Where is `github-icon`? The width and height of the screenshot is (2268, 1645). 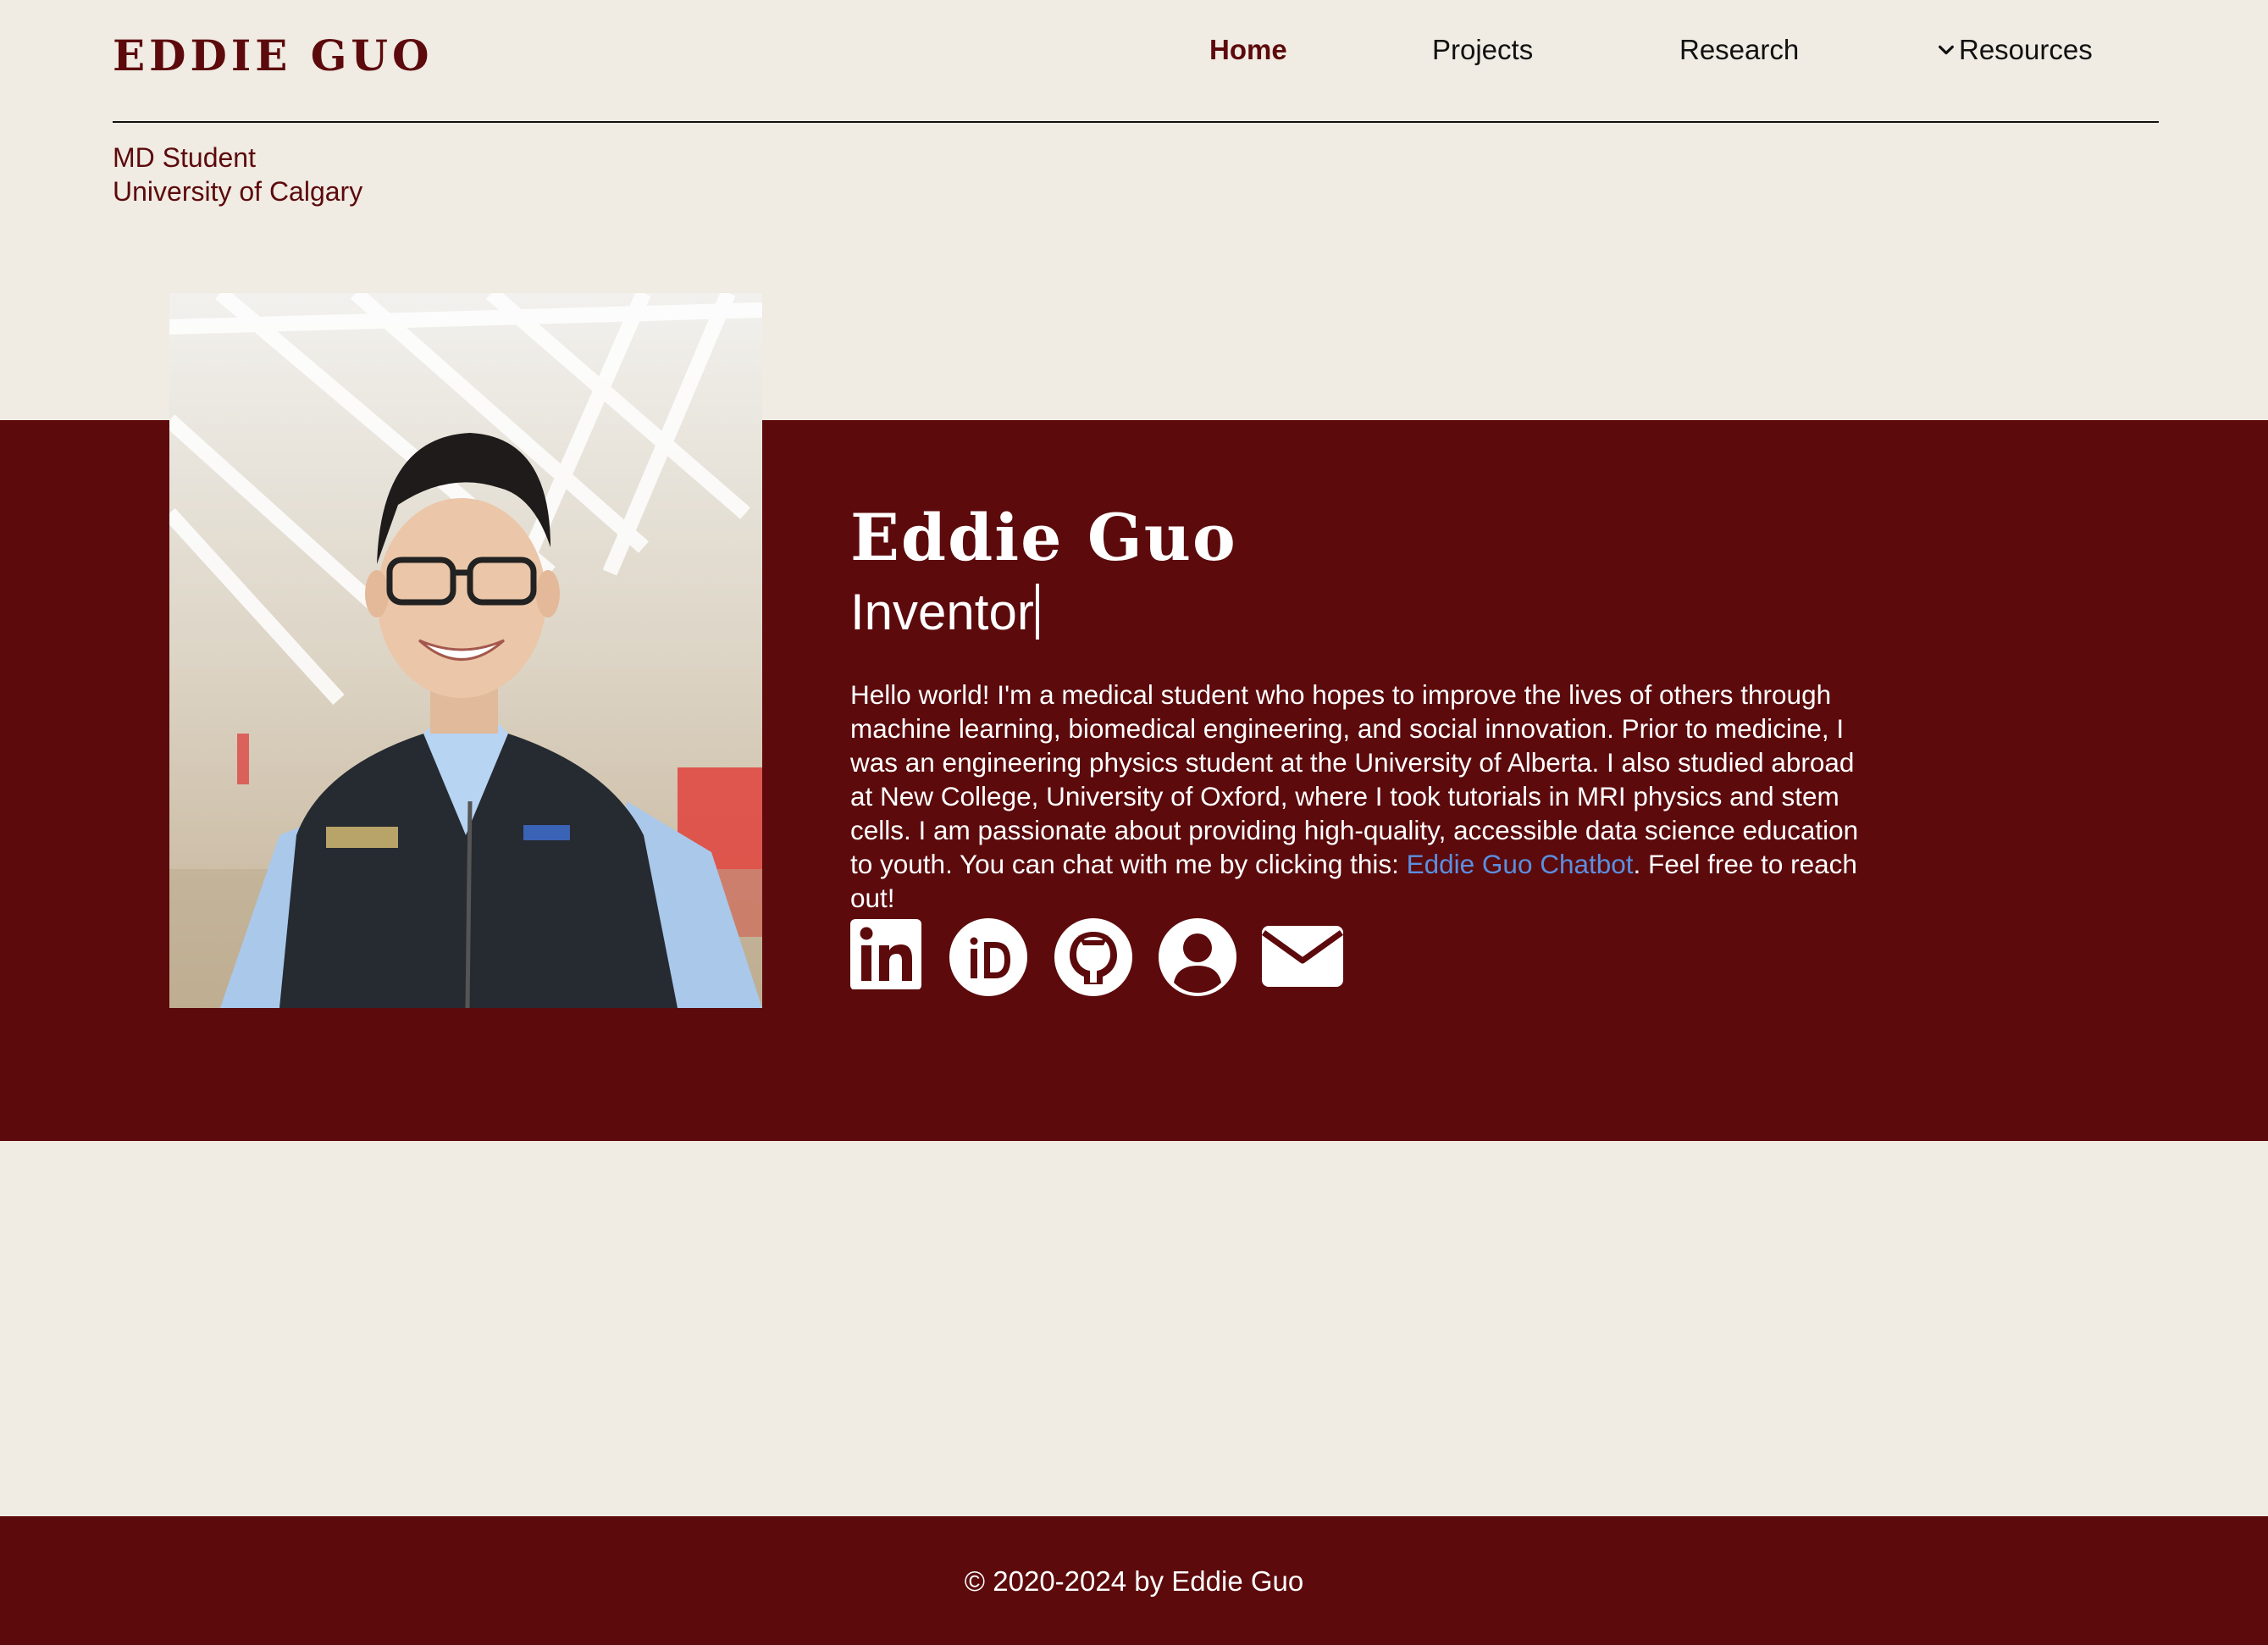 github-icon is located at coordinates (1093, 957).